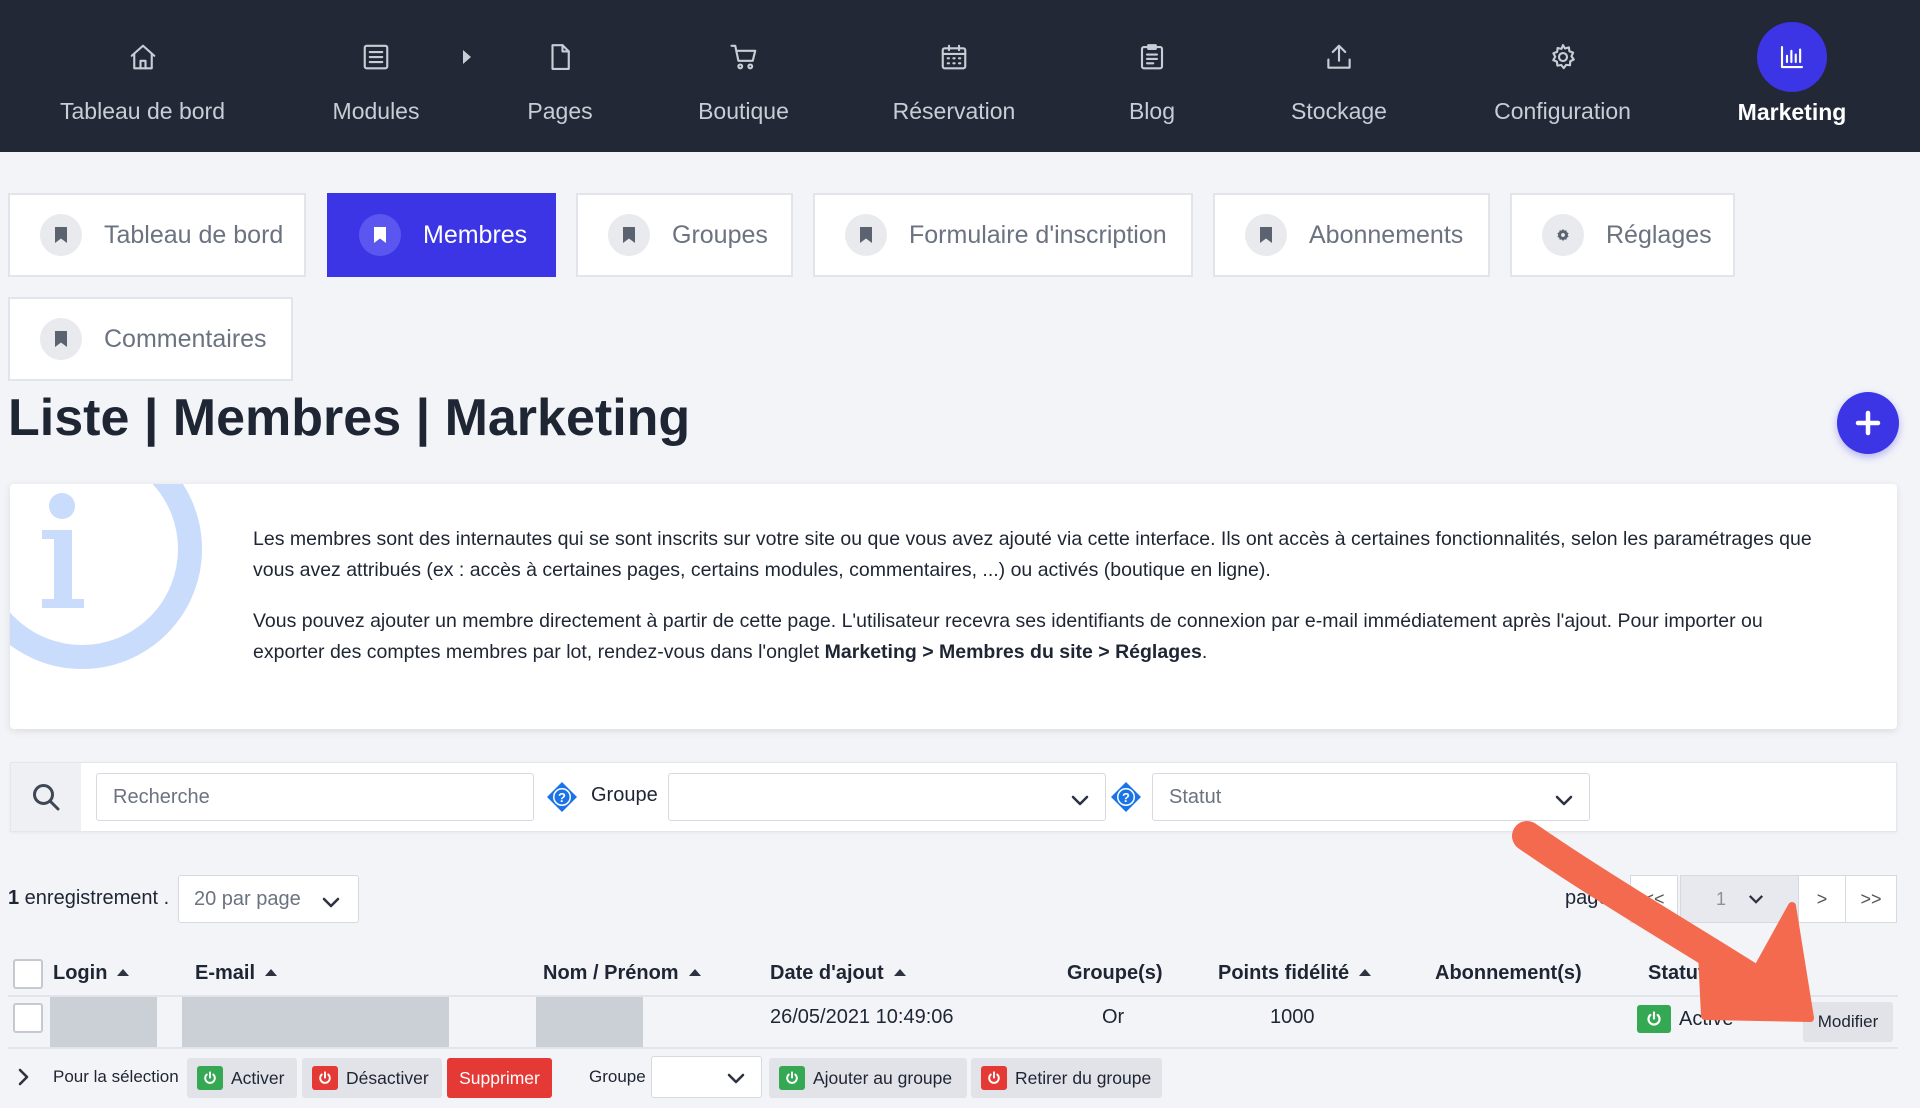  Describe the element at coordinates (838, 973) in the screenshot. I see `column-date: Date d'ajout` at that location.